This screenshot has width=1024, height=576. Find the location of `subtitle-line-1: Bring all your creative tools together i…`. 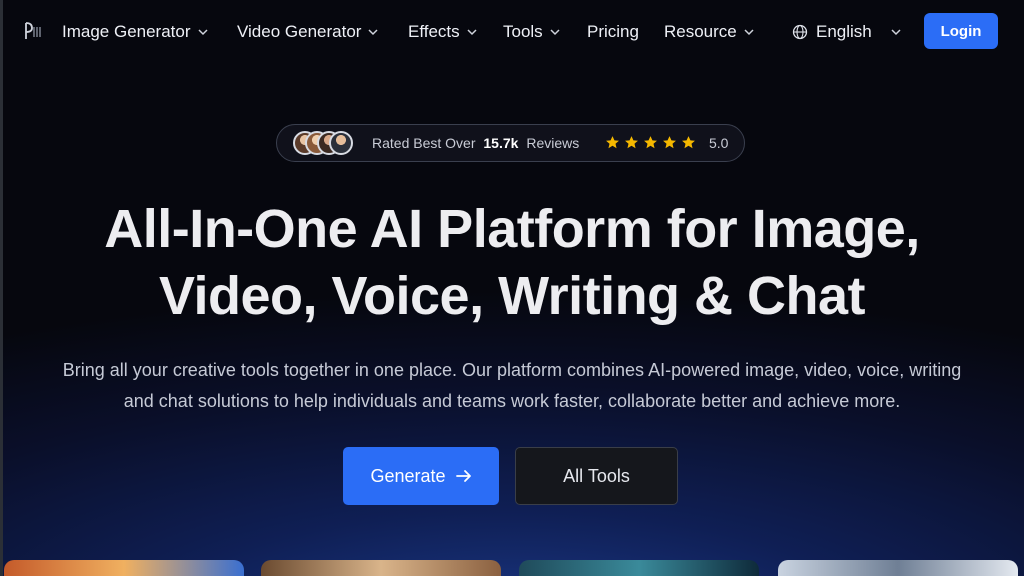

subtitle-line-1: Bring all your creative tools together i… is located at coordinates (512, 370).